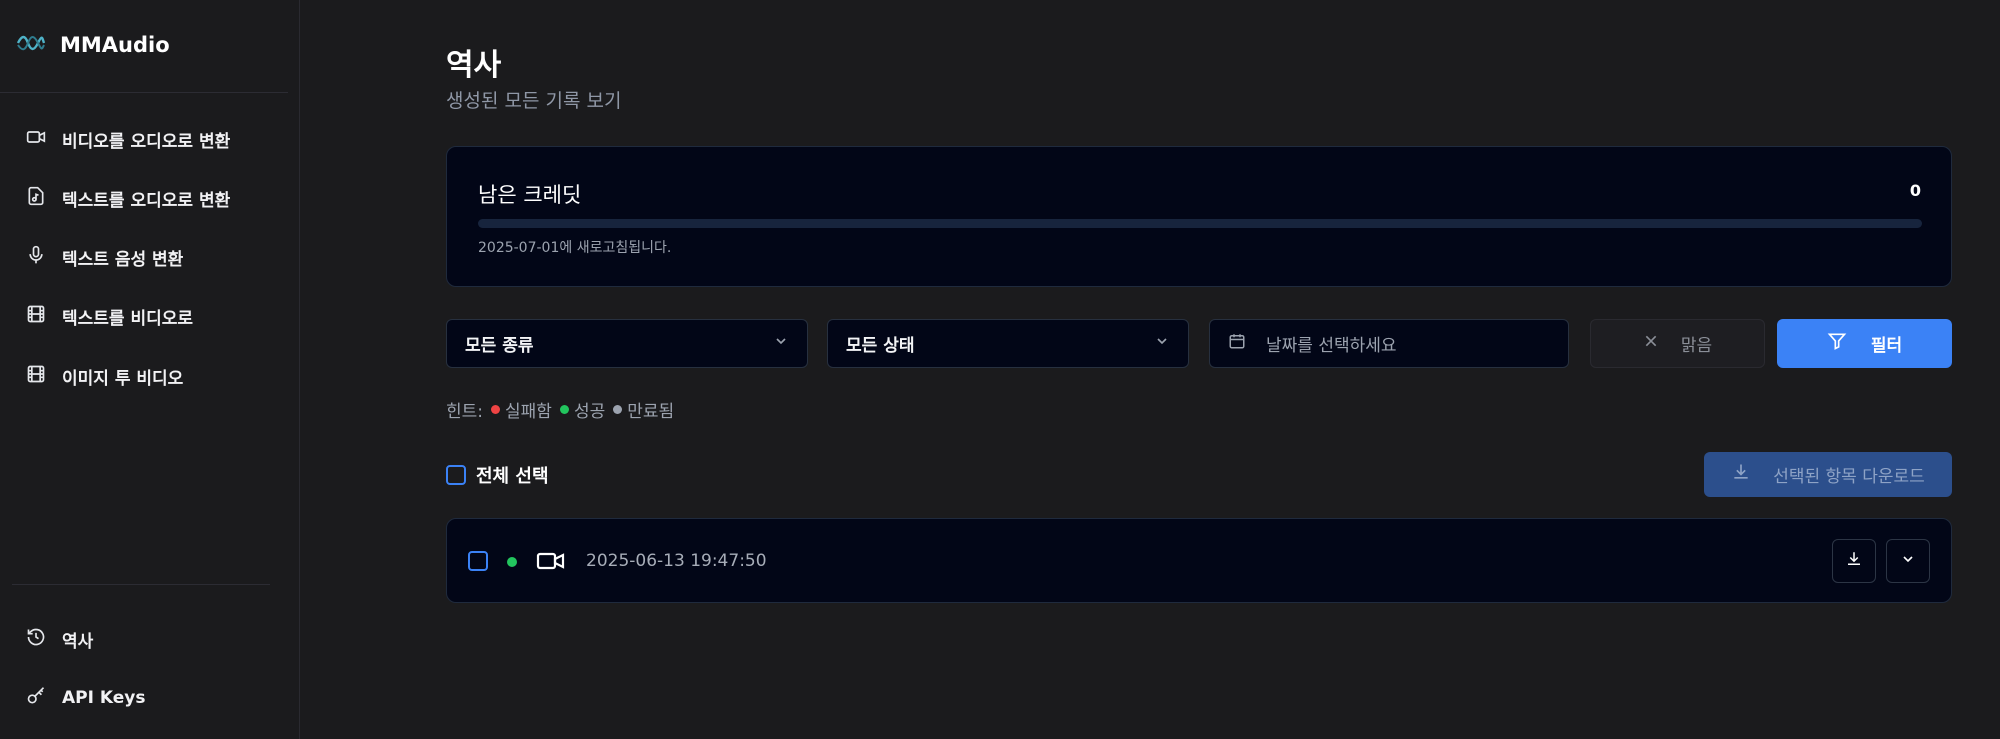 The width and height of the screenshot is (2000, 739). What do you see at coordinates (564, 409) in the screenshot?
I see `success-dot` at bounding box center [564, 409].